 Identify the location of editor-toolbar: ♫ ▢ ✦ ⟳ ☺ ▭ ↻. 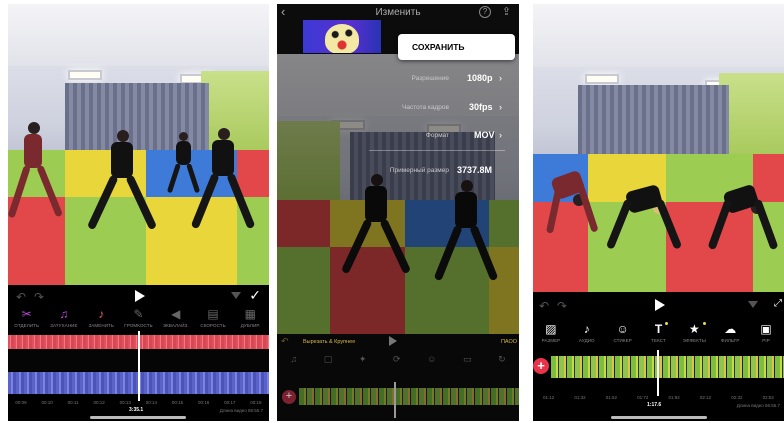
(398, 364).